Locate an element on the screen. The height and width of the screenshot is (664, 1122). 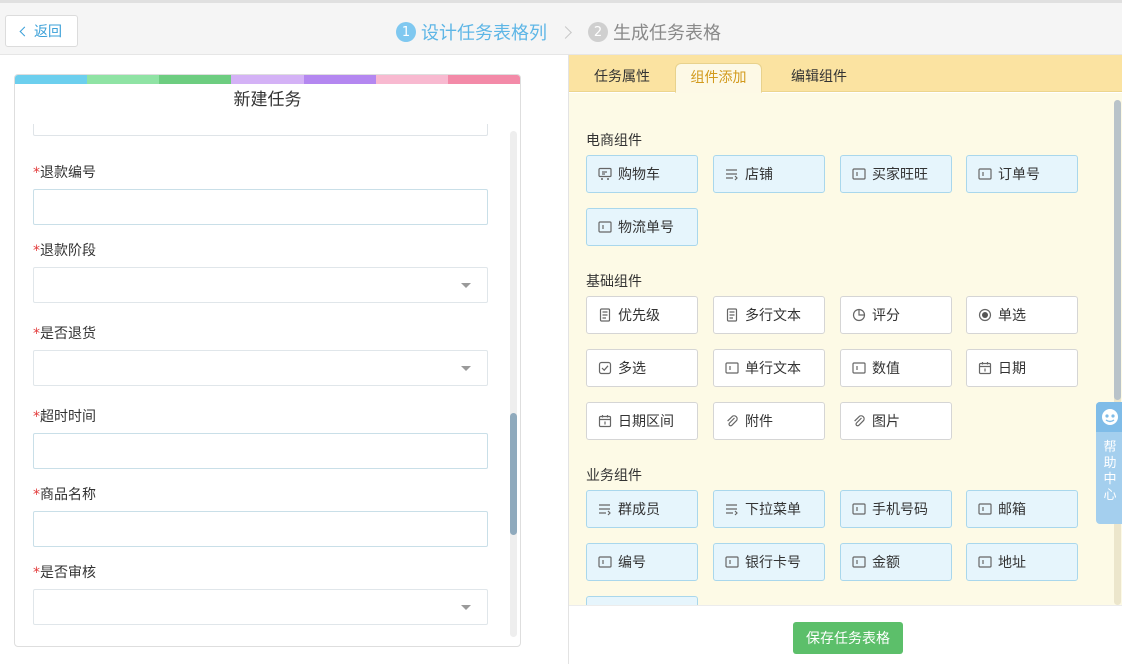
component-label: 单行文本 is located at coordinates (773, 369).